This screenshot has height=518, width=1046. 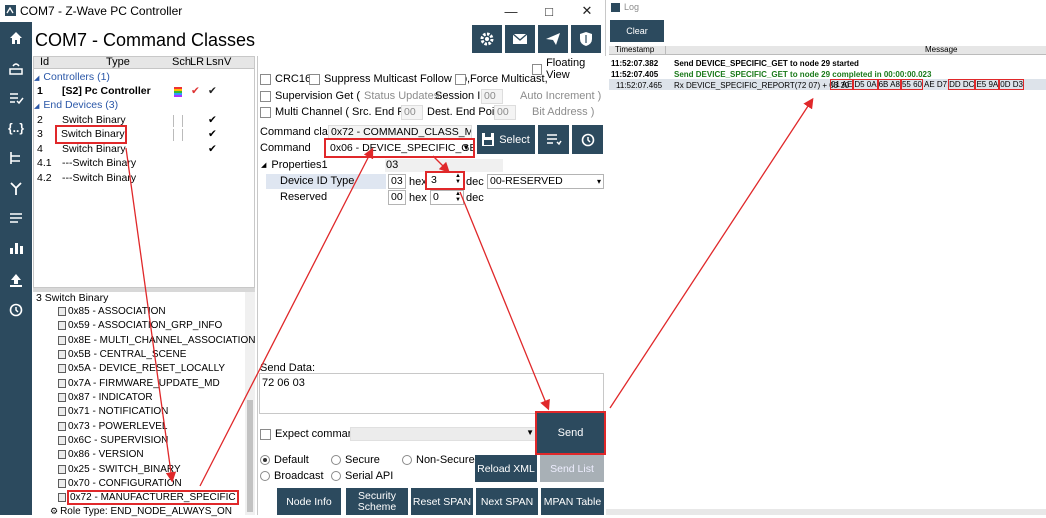 What do you see at coordinates (310, 434) in the screenshot?
I see `expect-command-checkbox: Expect command` at bounding box center [310, 434].